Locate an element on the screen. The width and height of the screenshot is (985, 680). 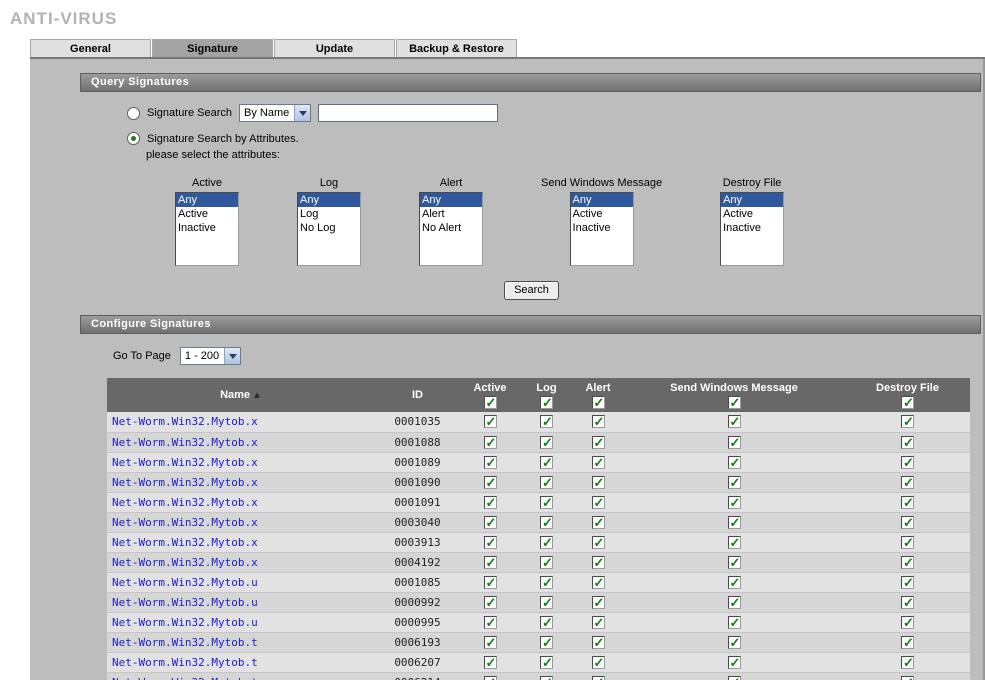
signature-search-input is located at coordinates (408, 113).